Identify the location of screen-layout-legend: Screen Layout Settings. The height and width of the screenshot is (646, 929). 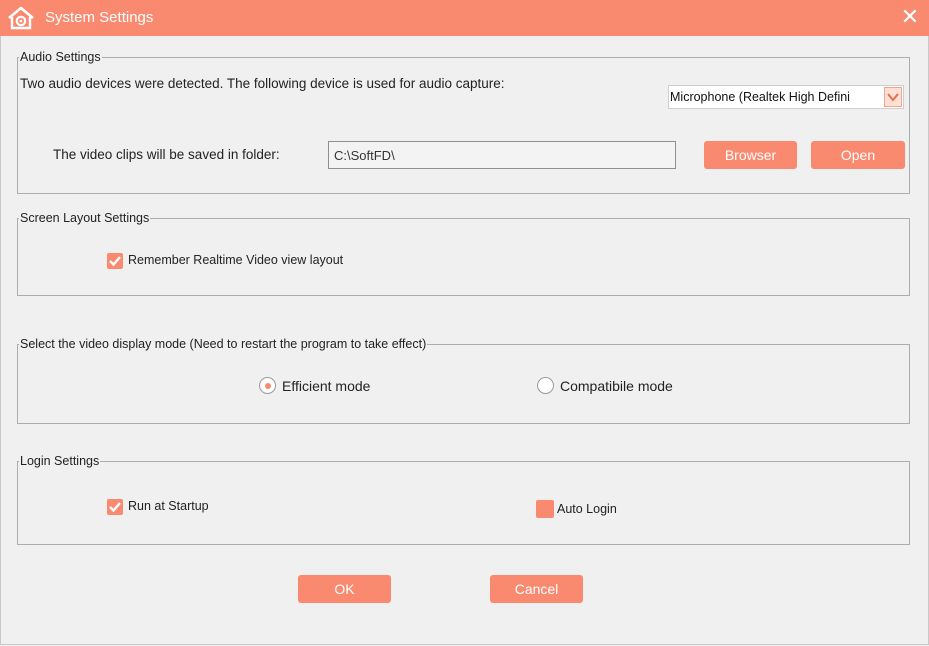
(85, 218).